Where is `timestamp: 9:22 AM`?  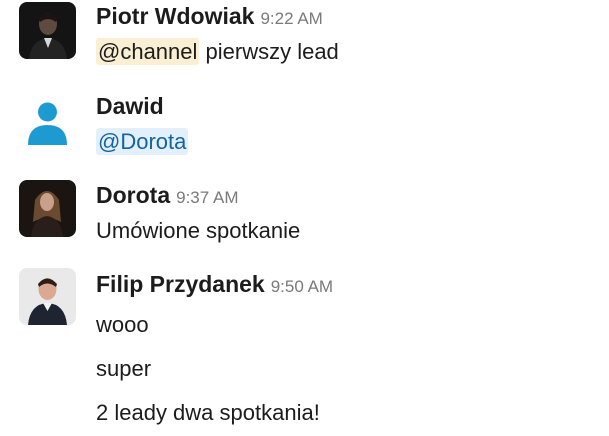 timestamp: 9:22 AM is located at coordinates (291, 18).